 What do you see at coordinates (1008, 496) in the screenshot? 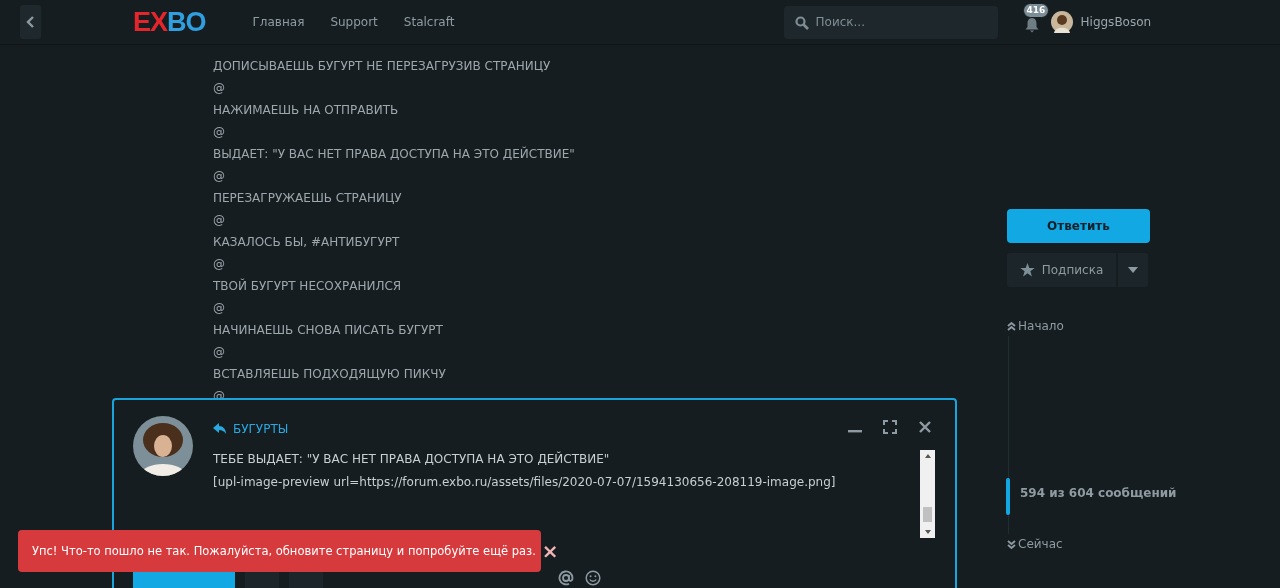
I see `scrubber-handle` at bounding box center [1008, 496].